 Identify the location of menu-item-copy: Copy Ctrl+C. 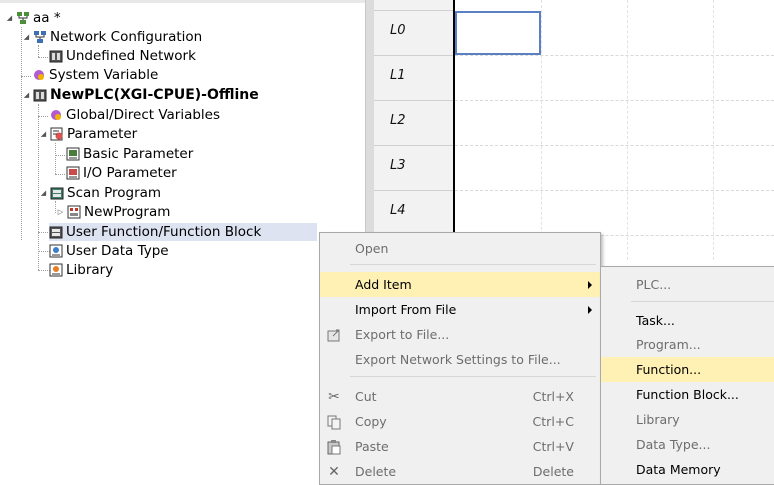
(460, 421).